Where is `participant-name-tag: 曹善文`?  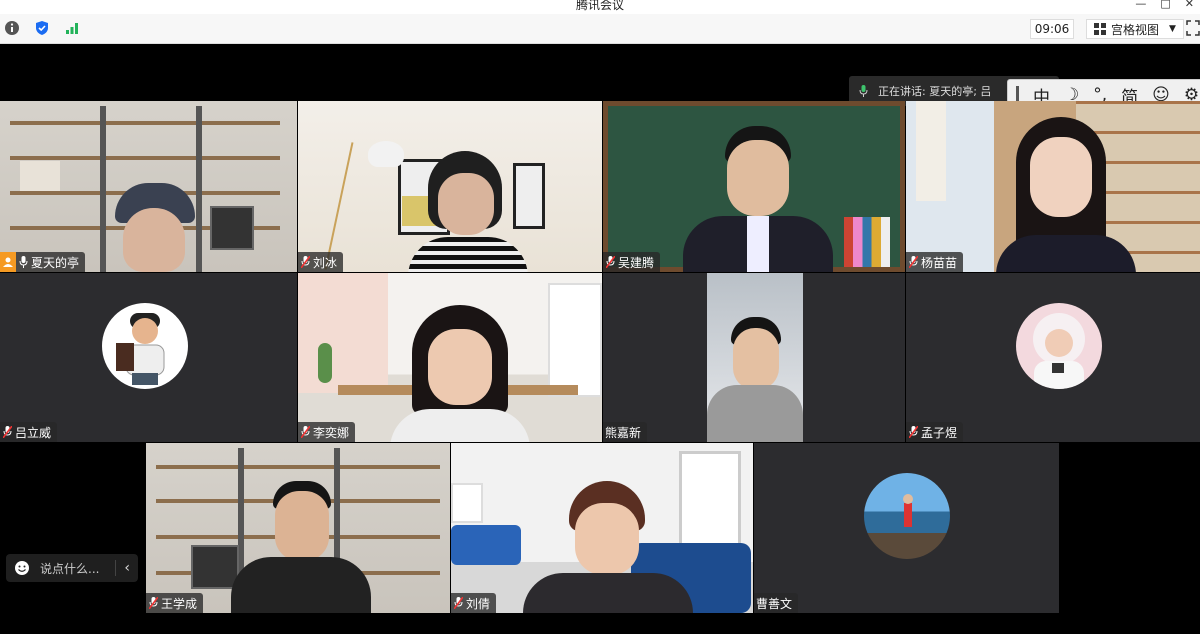 participant-name-tag: 曹善文 is located at coordinates (776, 603).